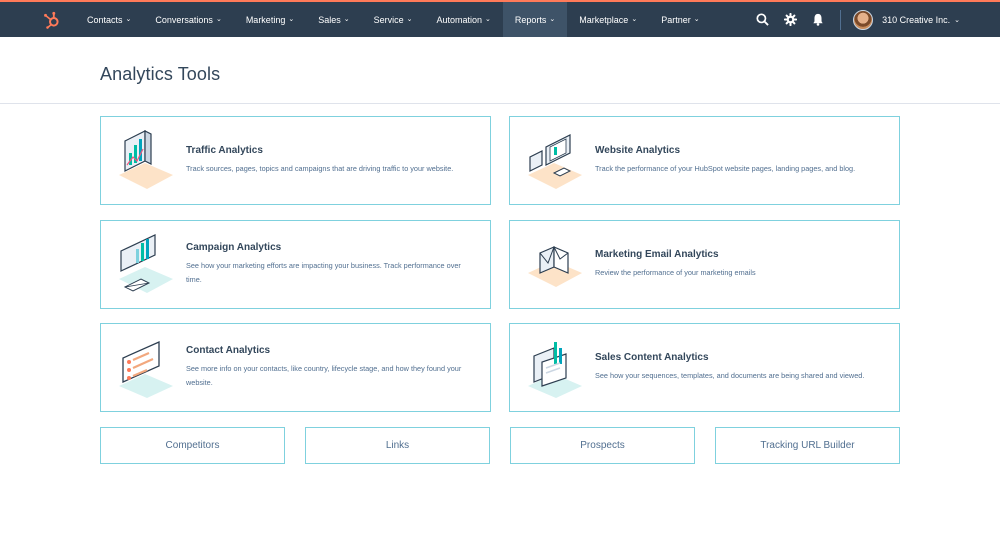  What do you see at coordinates (652, 357) in the screenshot?
I see `card-title: Sales Content Analytics` at bounding box center [652, 357].